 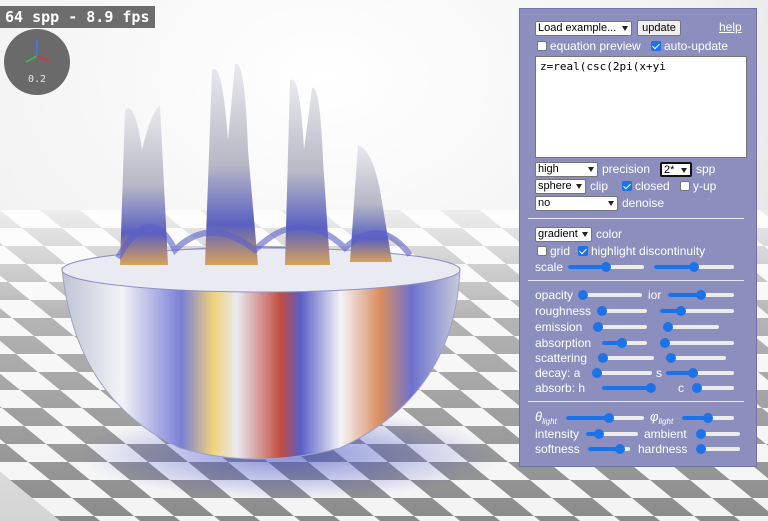 What do you see at coordinates (37, 51) in the screenshot?
I see `axes-icon` at bounding box center [37, 51].